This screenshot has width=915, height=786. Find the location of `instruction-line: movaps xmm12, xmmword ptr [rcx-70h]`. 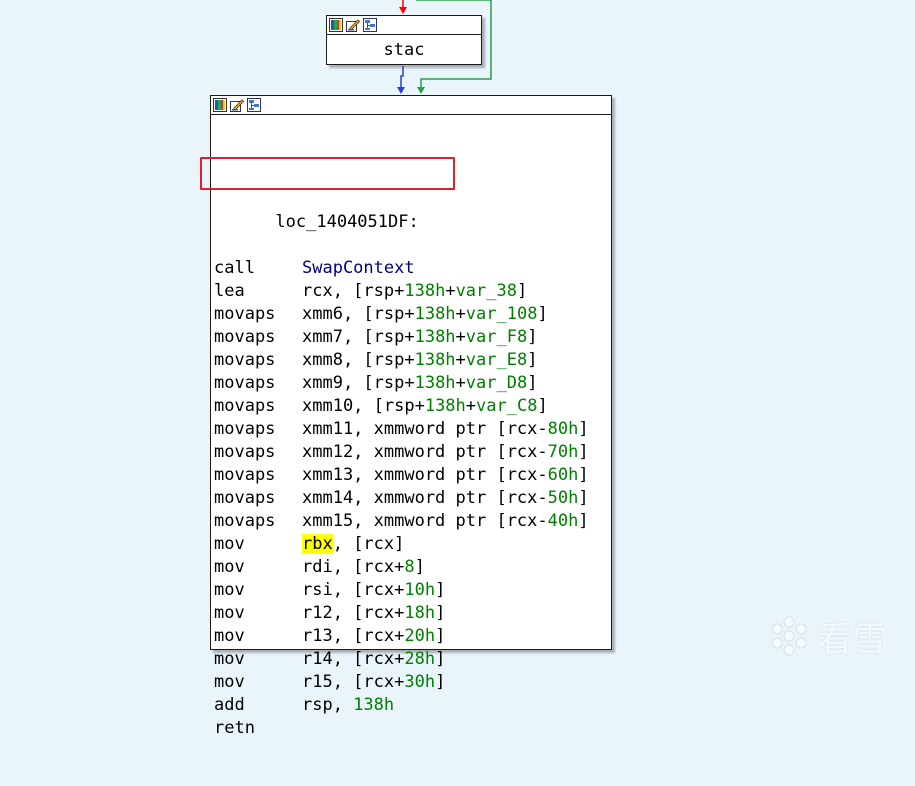

instruction-line: movaps xmm12, xmmword ptr [rcx-70h] is located at coordinates (401, 452).